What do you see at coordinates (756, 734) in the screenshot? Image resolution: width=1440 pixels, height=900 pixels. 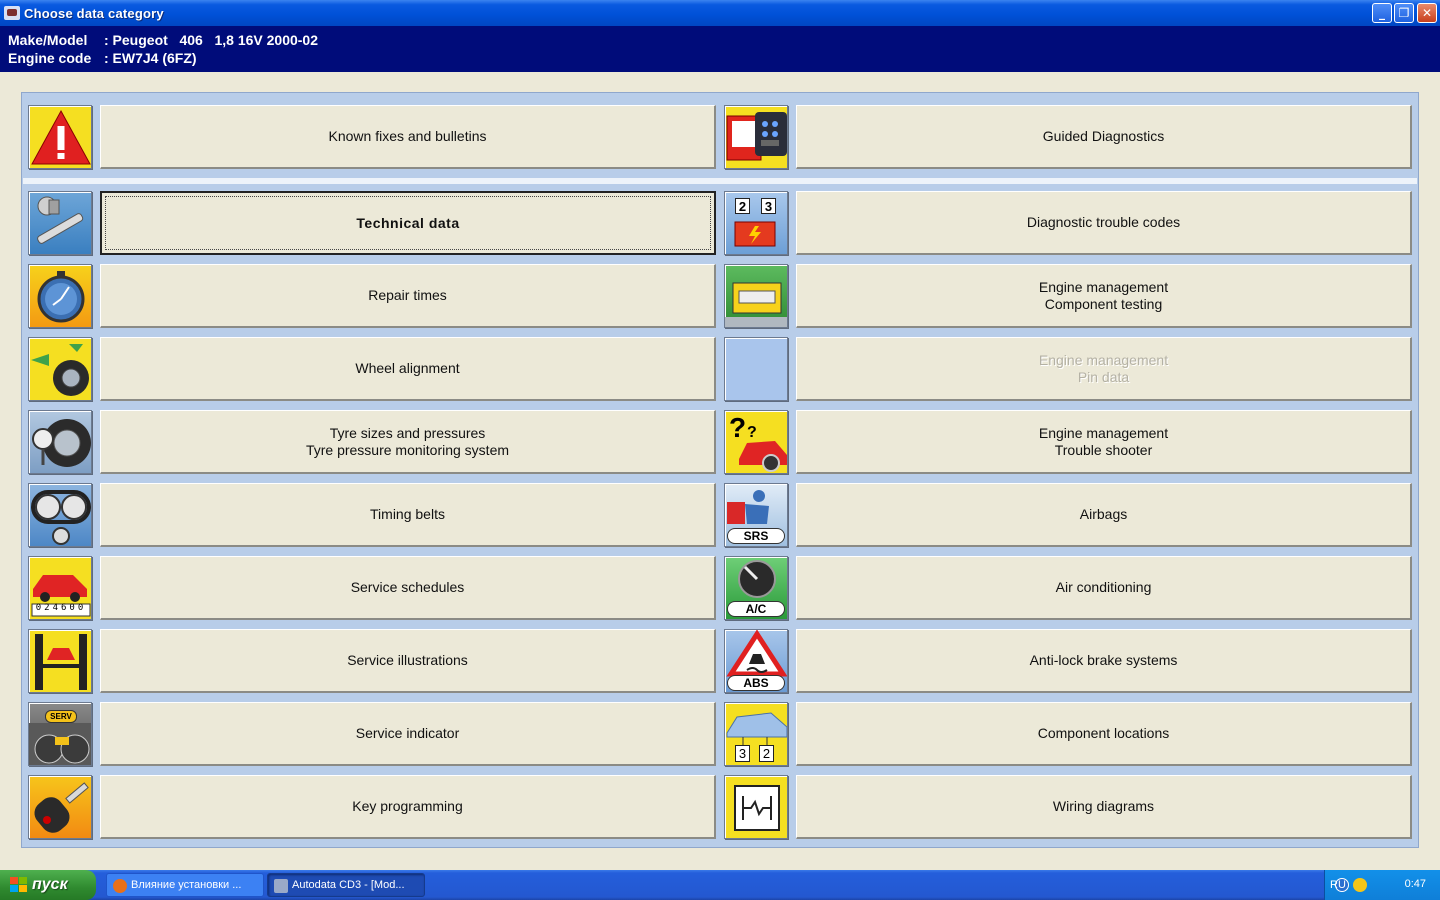 I see `component-location-icon: 3 2` at bounding box center [756, 734].